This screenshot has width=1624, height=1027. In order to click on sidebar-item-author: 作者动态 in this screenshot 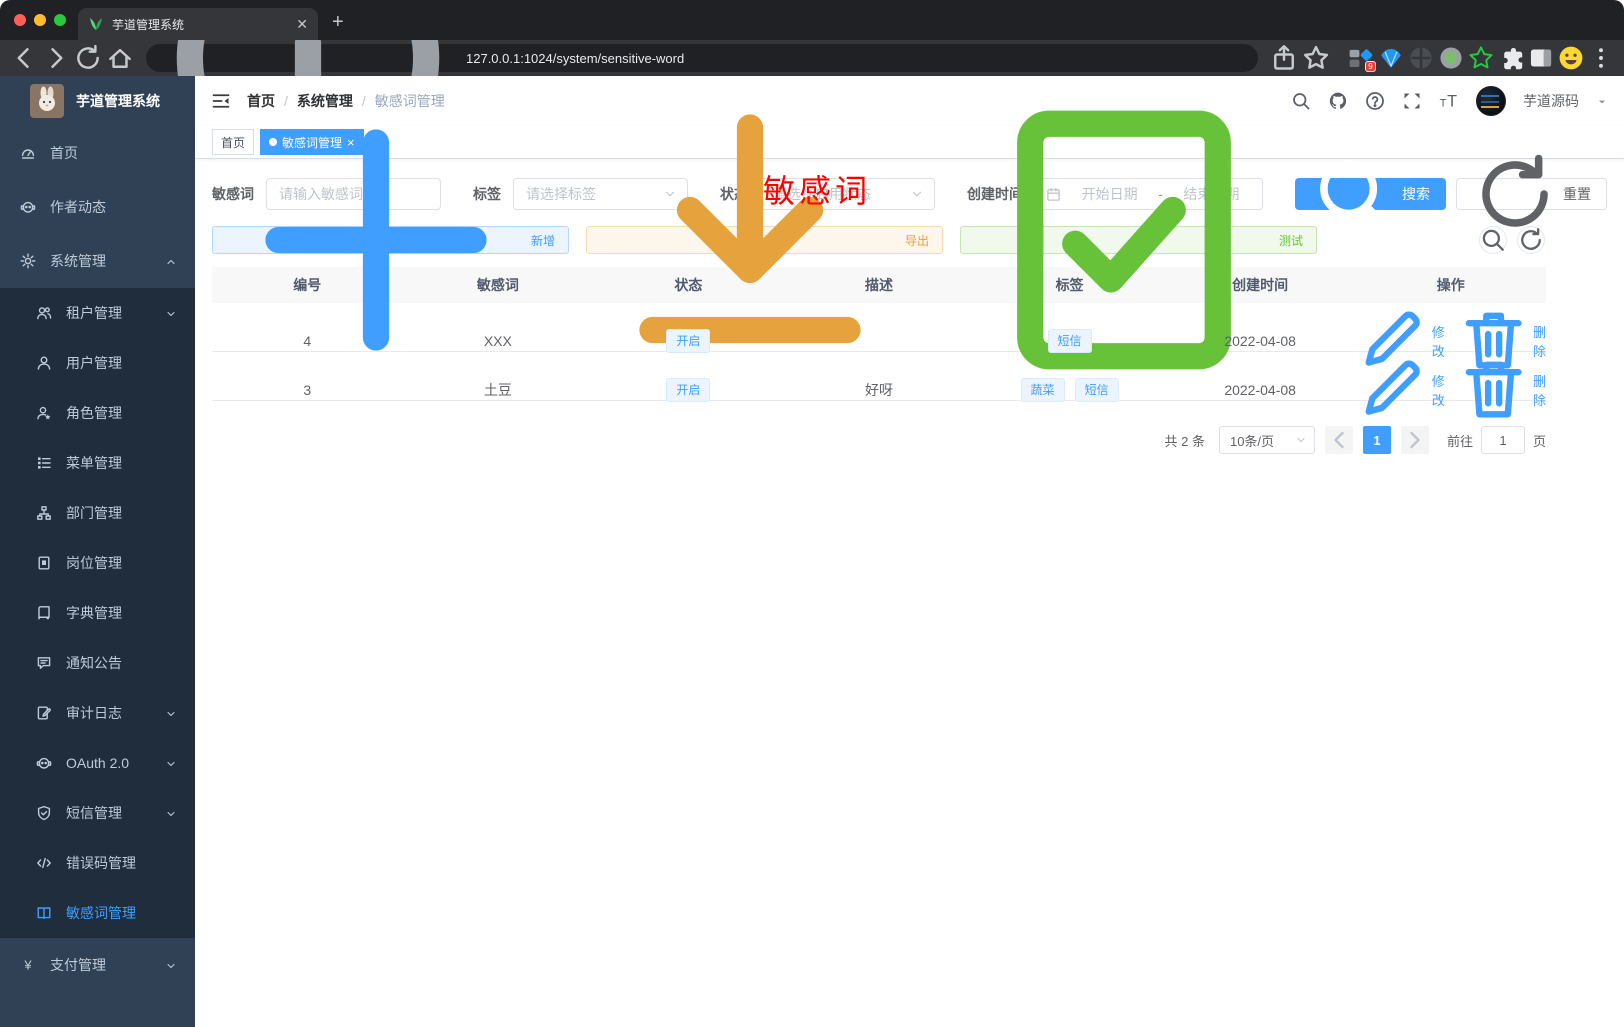, I will do `click(97, 207)`.